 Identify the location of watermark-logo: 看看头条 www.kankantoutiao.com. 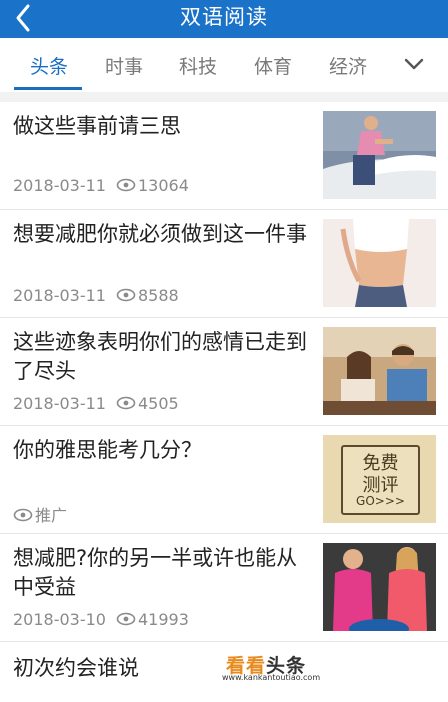
(283, 669).